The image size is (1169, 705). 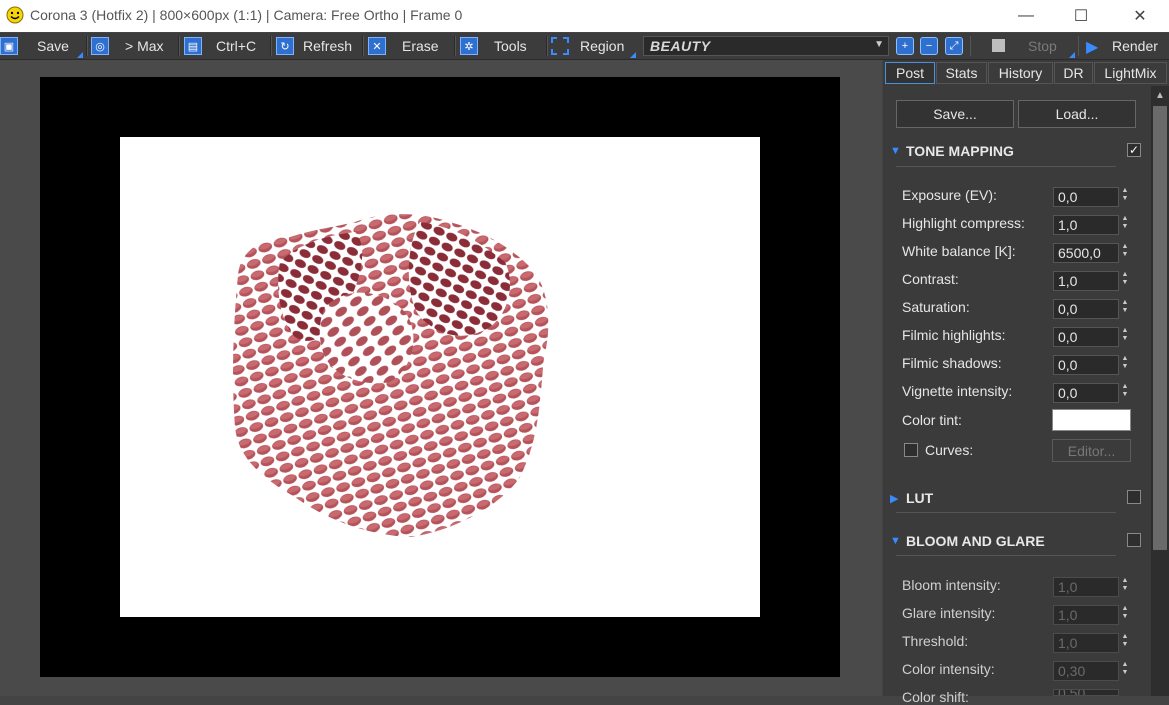 What do you see at coordinates (236, 46) in the screenshot?
I see `copy-label: Ctrl+C` at bounding box center [236, 46].